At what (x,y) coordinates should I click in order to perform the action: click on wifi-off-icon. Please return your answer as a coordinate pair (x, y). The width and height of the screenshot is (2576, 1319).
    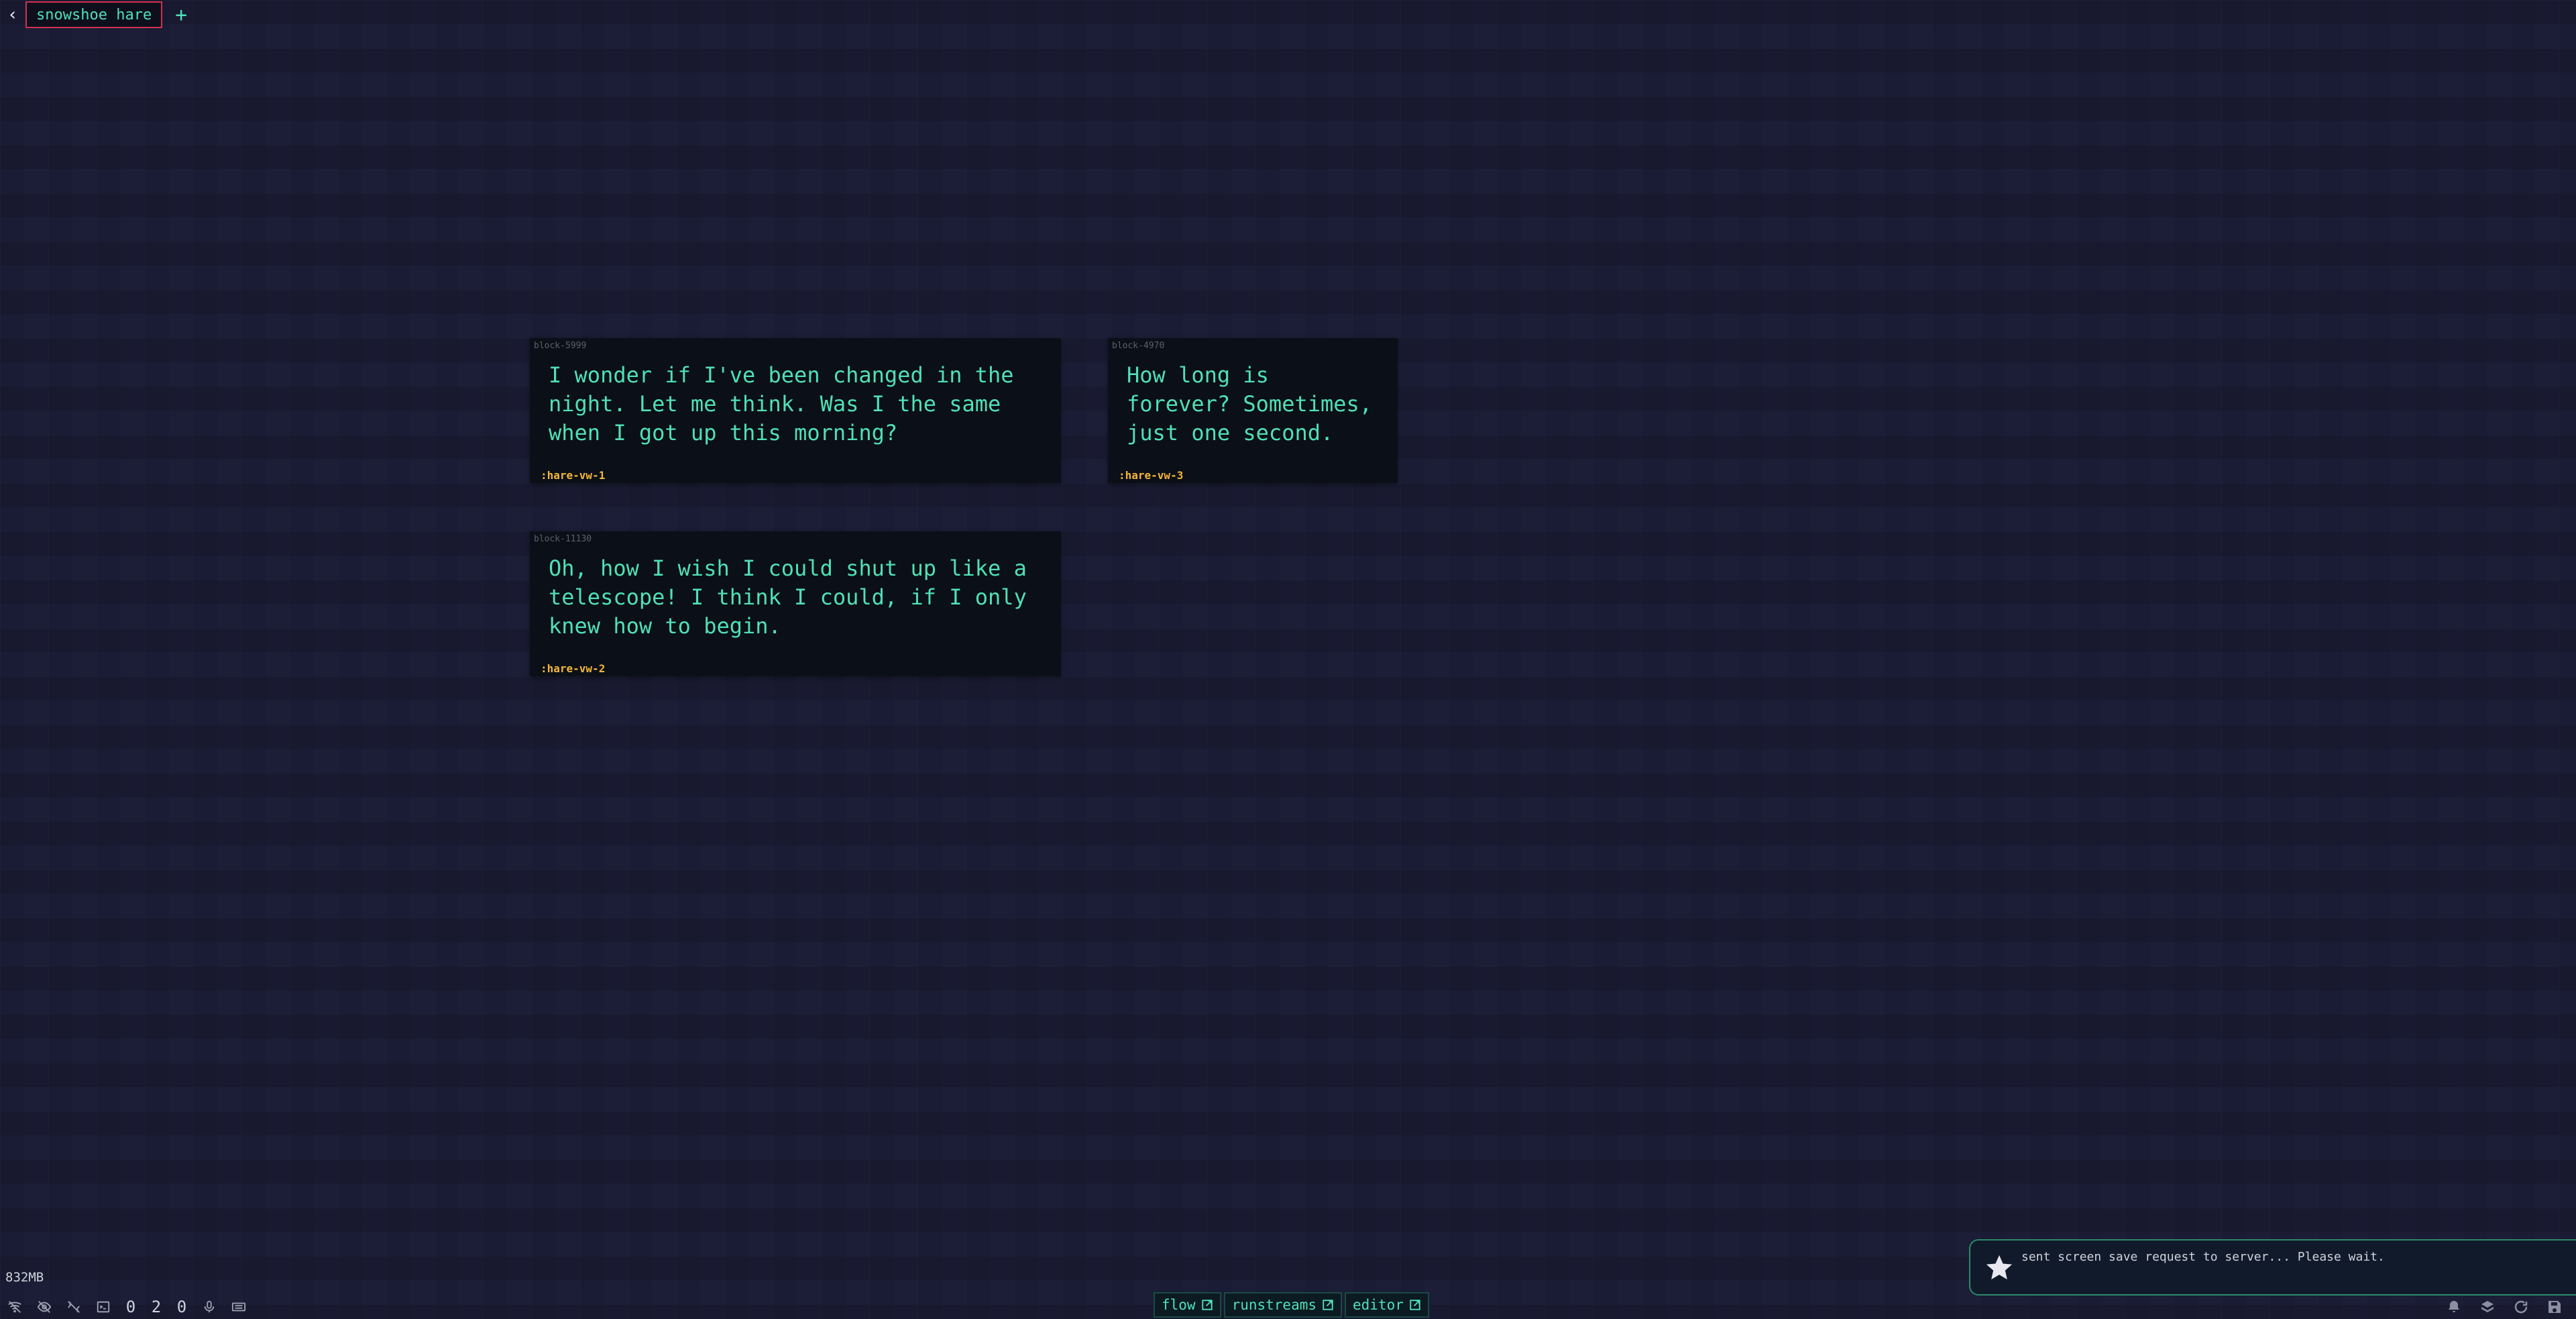
    Looking at the image, I should click on (15, 1307).